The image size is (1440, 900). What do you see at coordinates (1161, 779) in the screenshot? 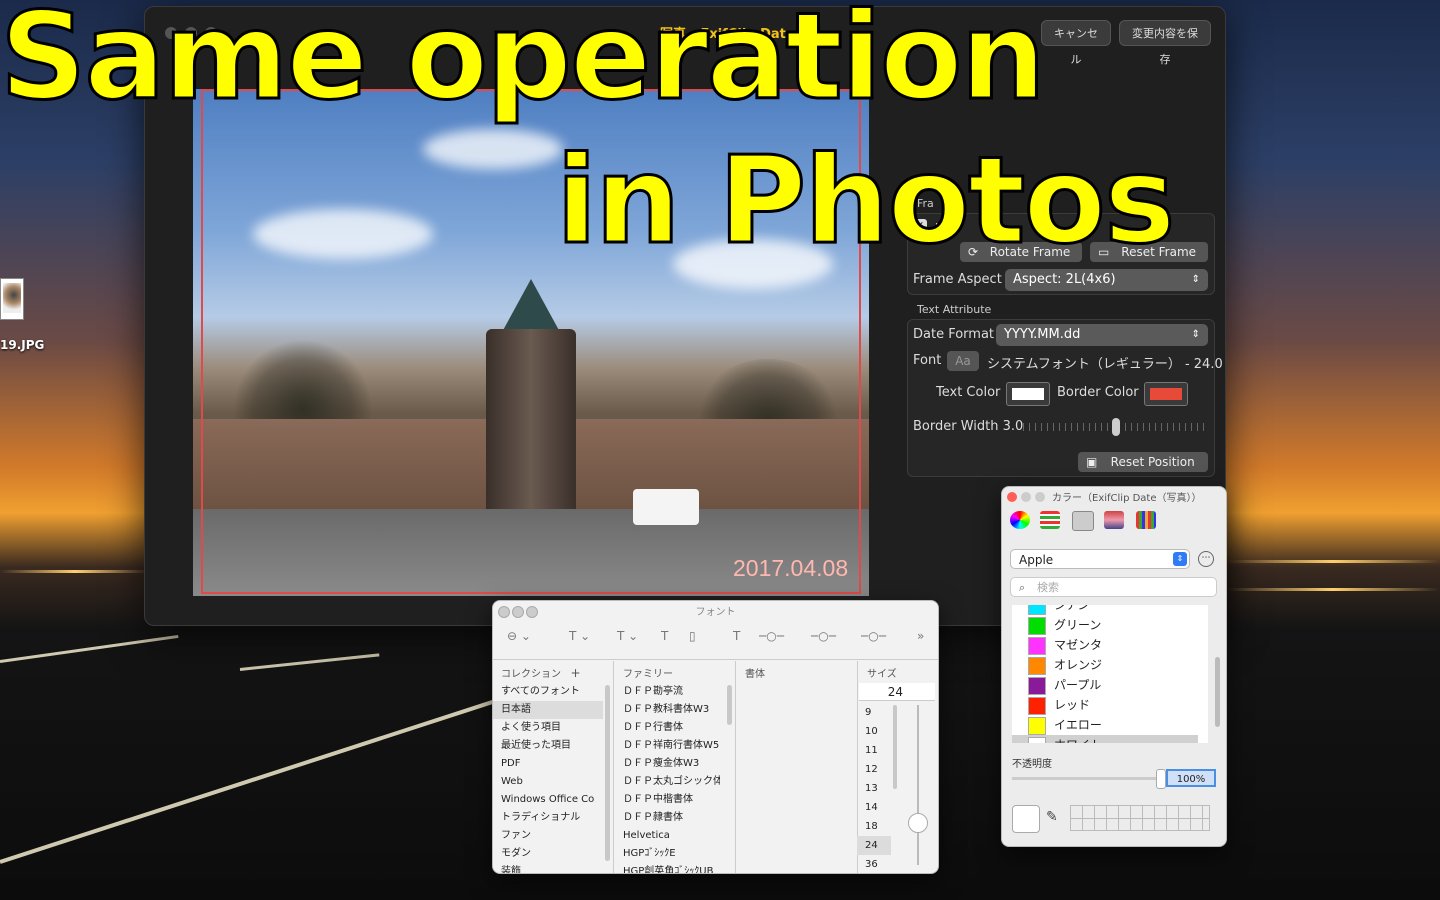
I see `opacity-slider-knob` at bounding box center [1161, 779].